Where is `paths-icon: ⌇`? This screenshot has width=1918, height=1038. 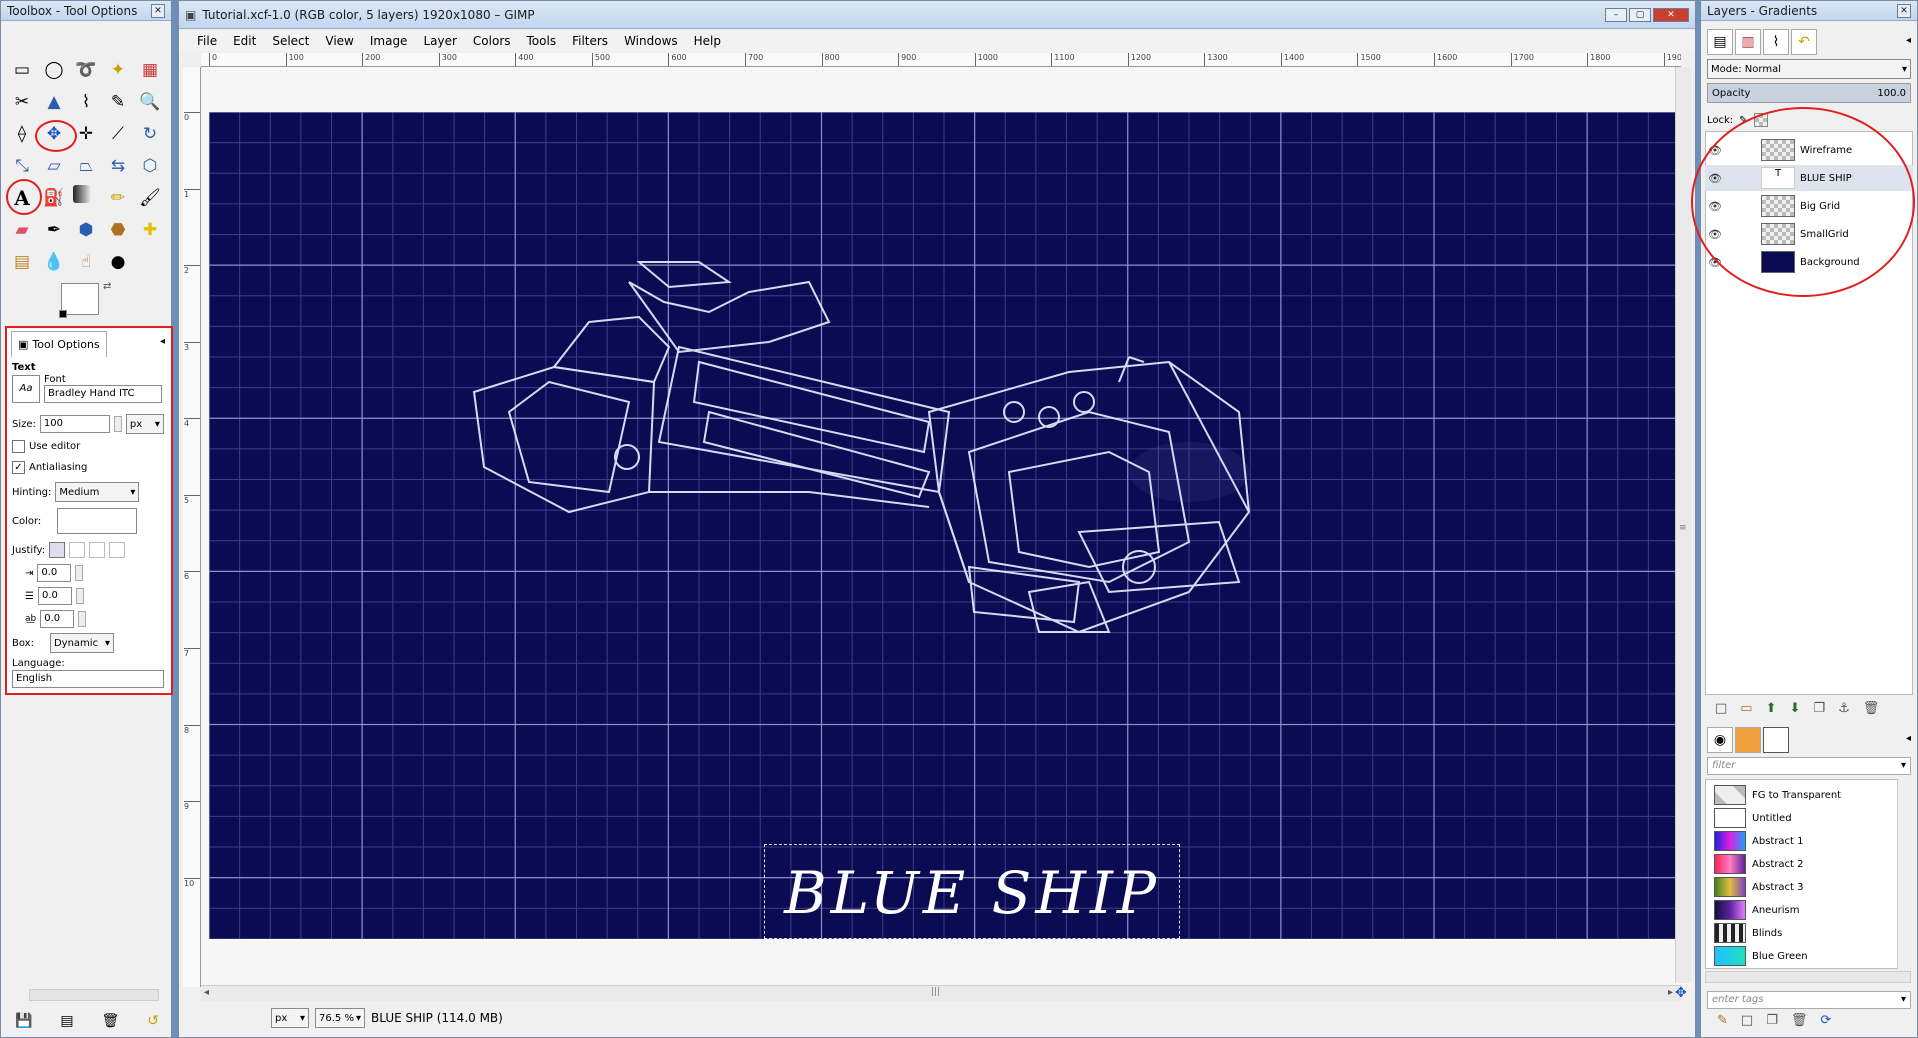
paths-icon: ⌇ is located at coordinates (86, 102).